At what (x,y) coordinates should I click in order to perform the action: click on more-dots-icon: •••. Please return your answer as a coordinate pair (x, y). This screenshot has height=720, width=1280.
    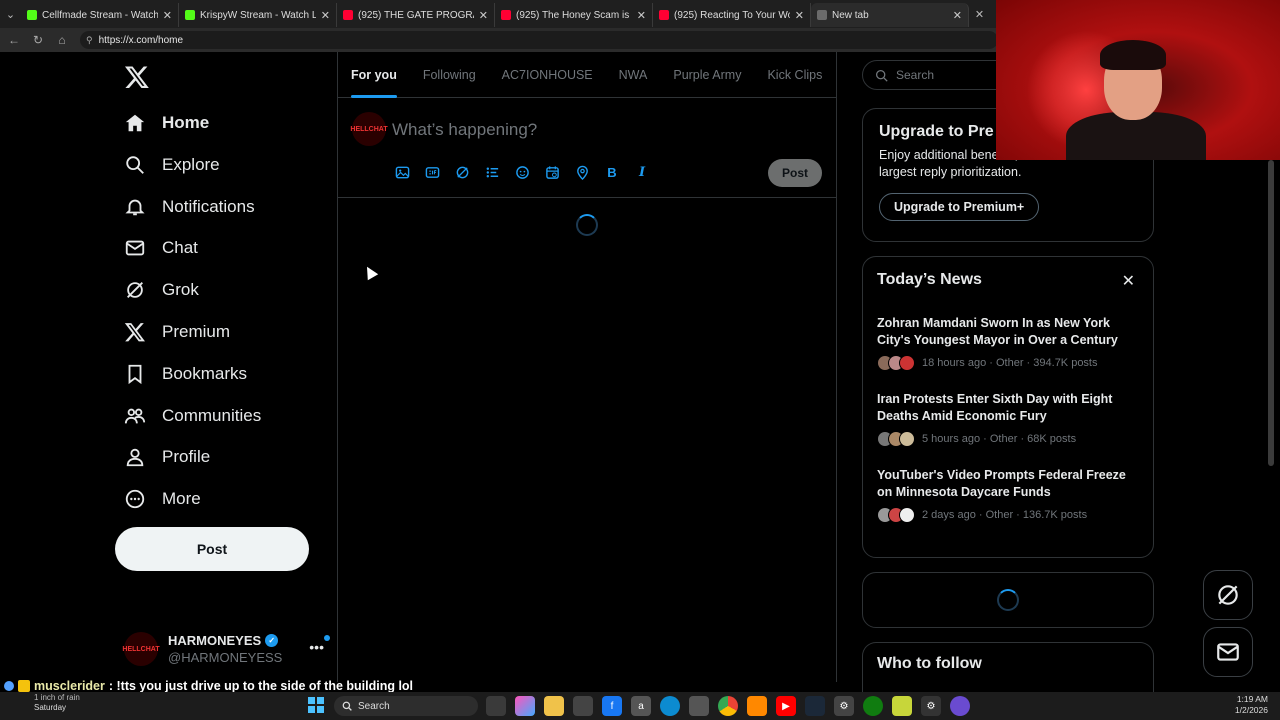
    Looking at the image, I should click on (316, 647).